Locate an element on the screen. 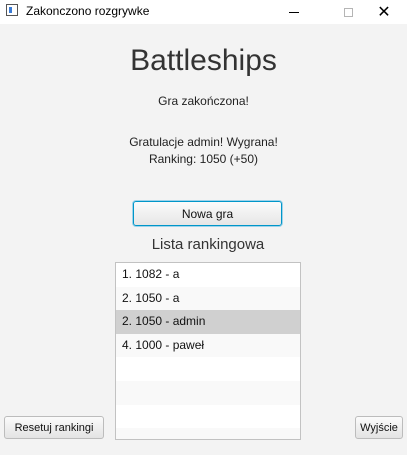  list-item: 2. 1050 - a is located at coordinates (208, 298).